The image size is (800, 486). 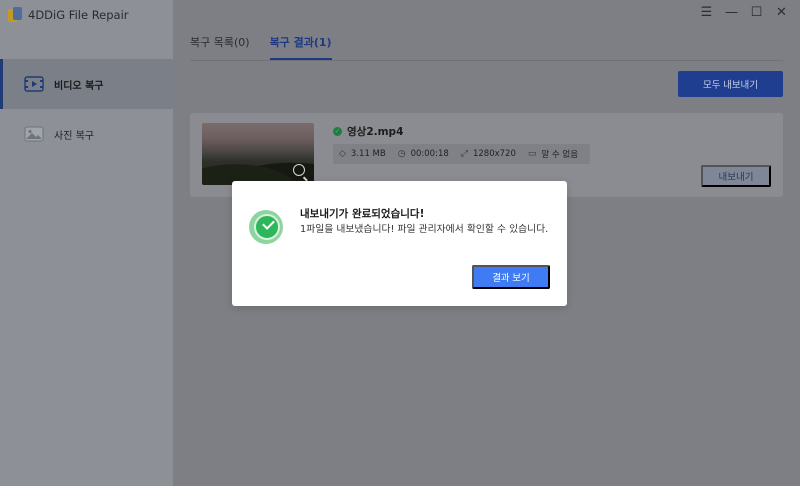 I want to click on tab-bar: 복구 목록(0) 복구 결과(1), so click(x=261, y=47).